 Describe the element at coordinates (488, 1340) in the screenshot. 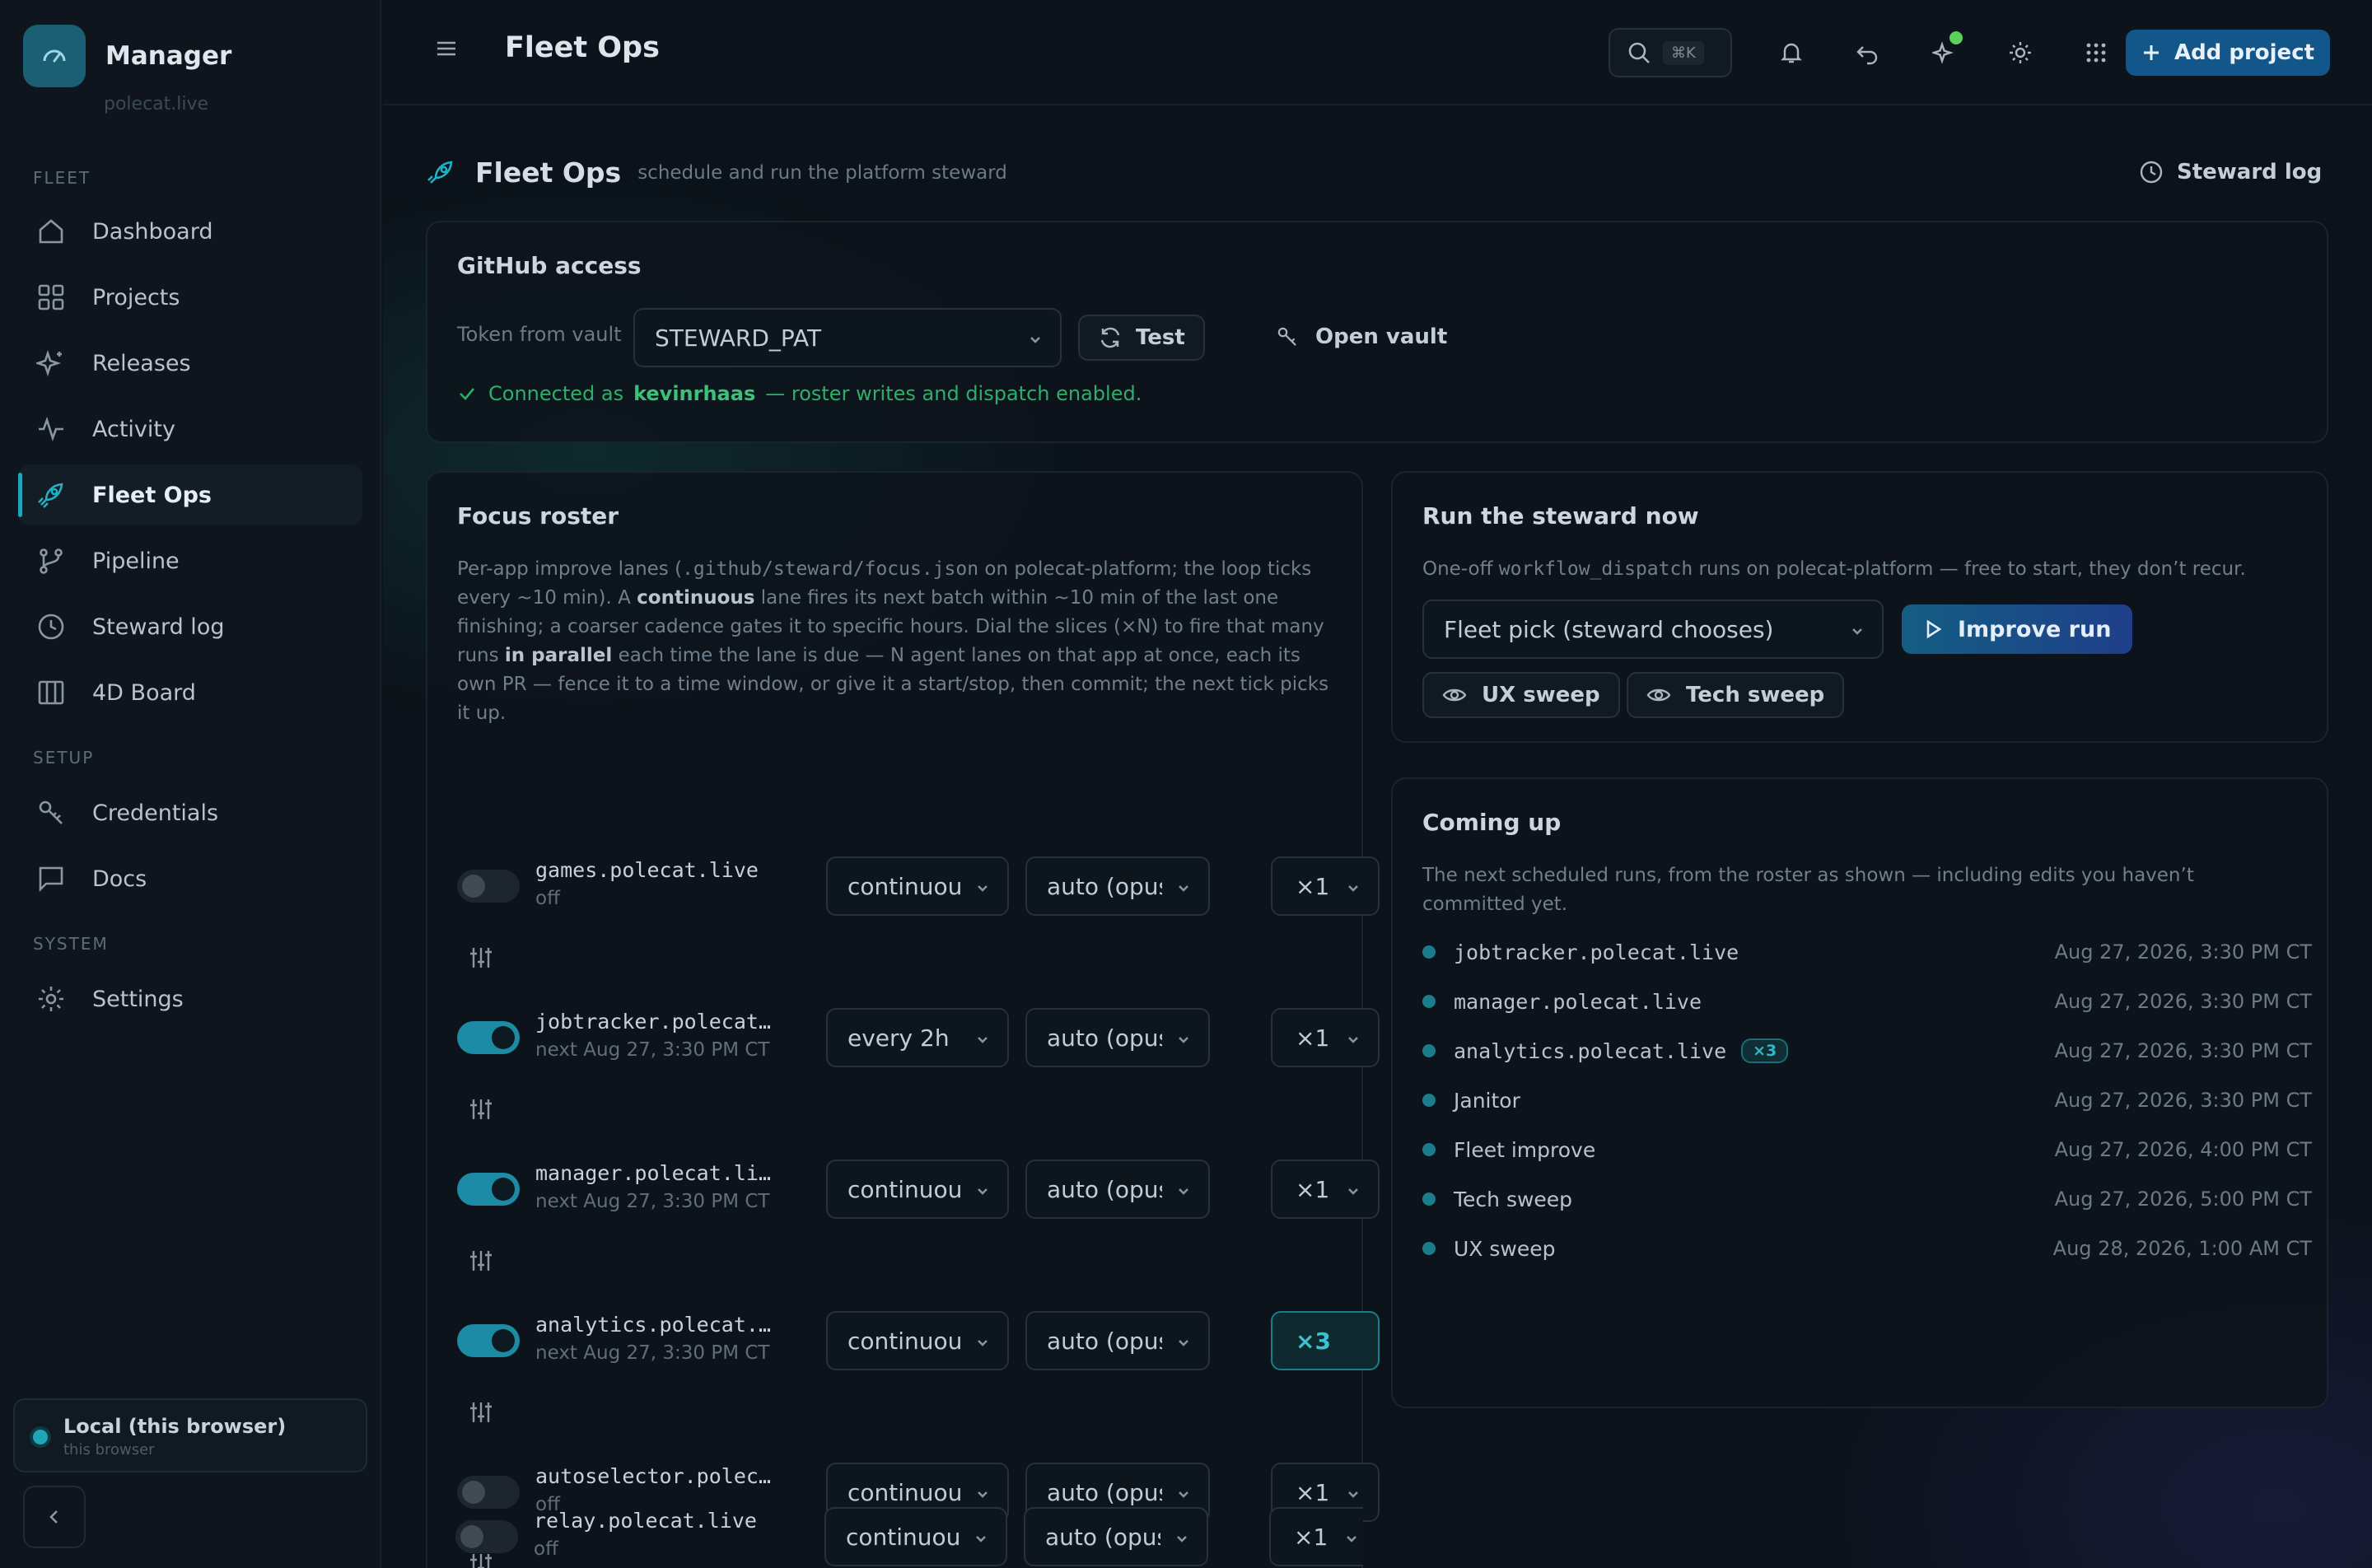

I see `lane-toggle-analytics` at that location.